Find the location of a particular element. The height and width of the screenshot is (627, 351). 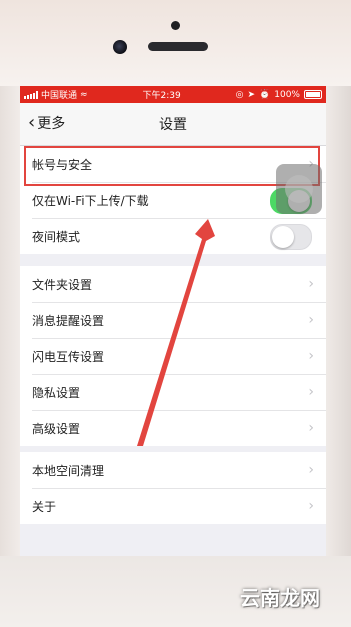

bezel-right is located at coordinates (338, 356).